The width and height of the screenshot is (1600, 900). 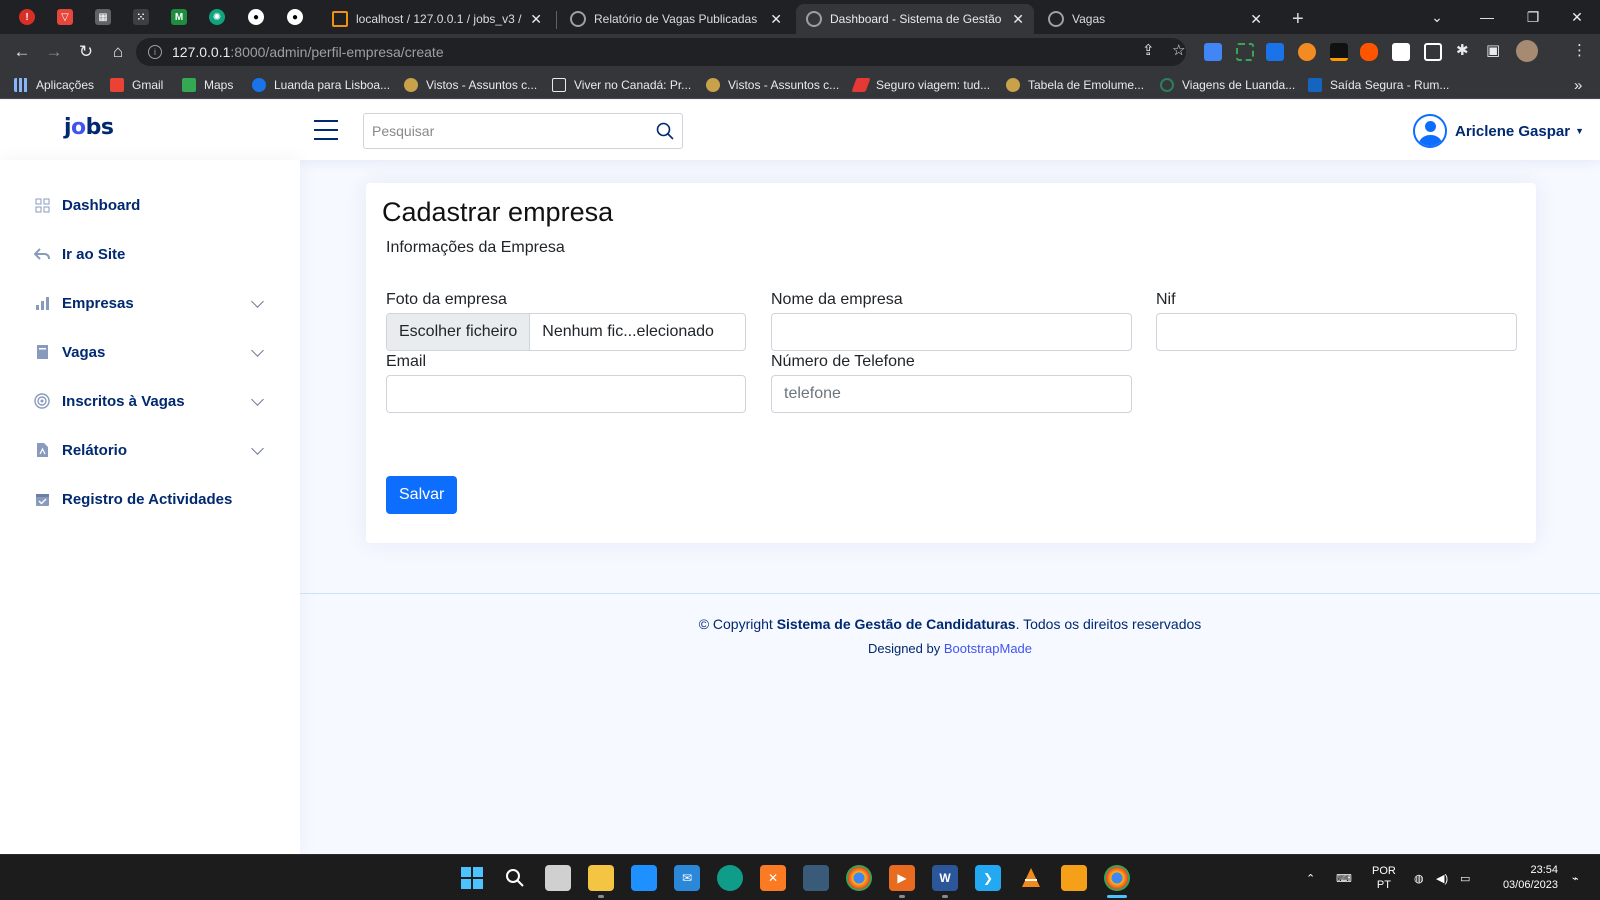 I want to click on back-button: ←, so click(x=22, y=52).